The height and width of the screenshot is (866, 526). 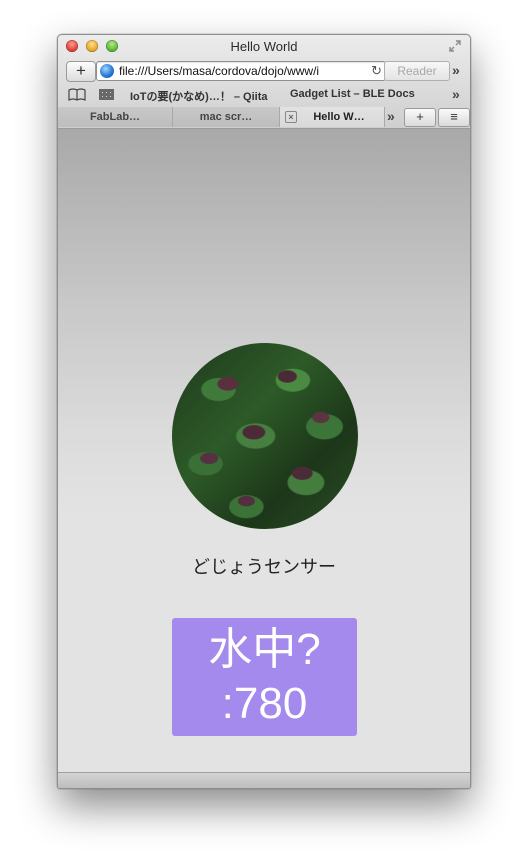 I want to click on url-text: file:///Users/masa/cordova/dojo/www/i, so click(x=243, y=71).